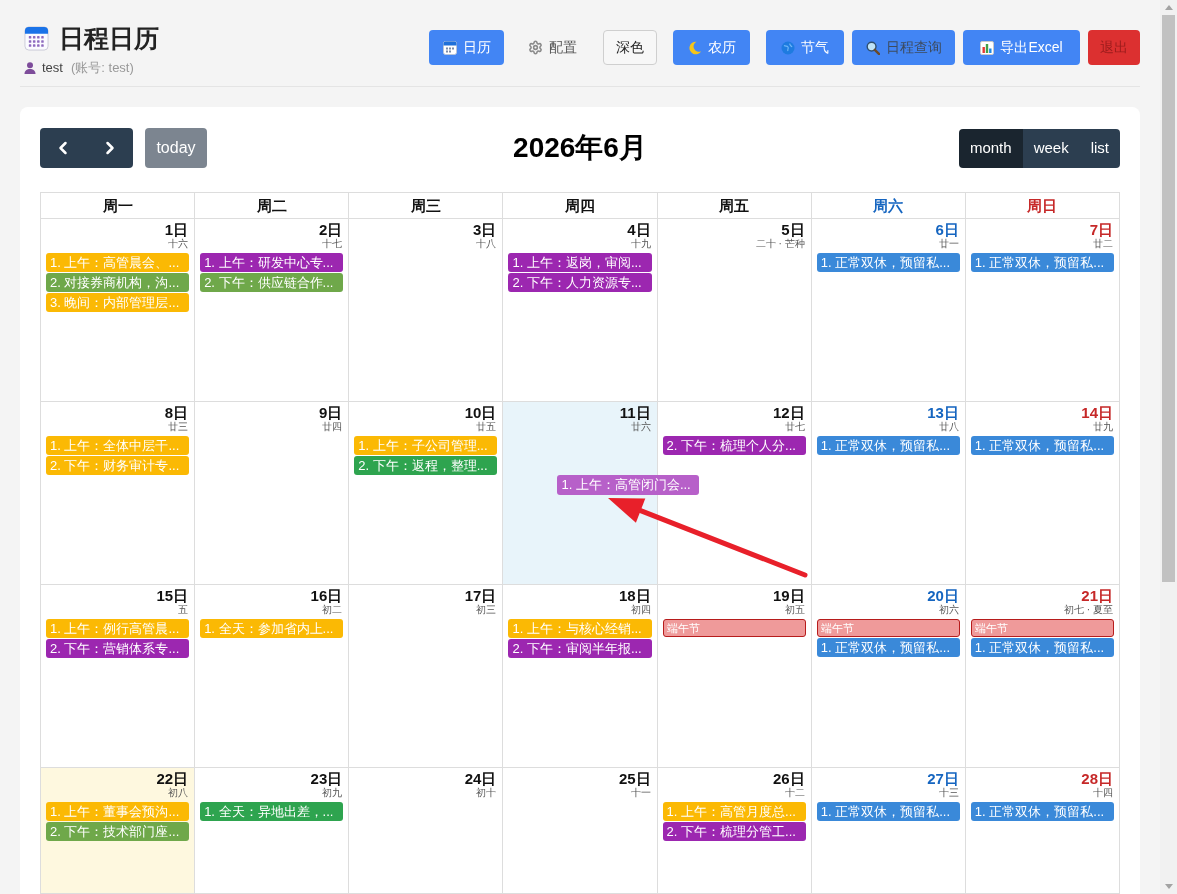 This screenshot has height=894, width=1177. Describe the element at coordinates (1051, 148) in the screenshot. I see `view-tab: week` at that location.